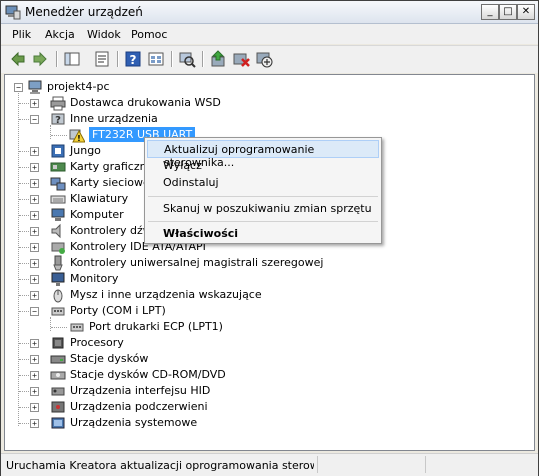 Image resolution: width=539 pixels, height=476 pixels. I want to click on tree-item-label: Urządzenia systemowe, so click(134, 422).